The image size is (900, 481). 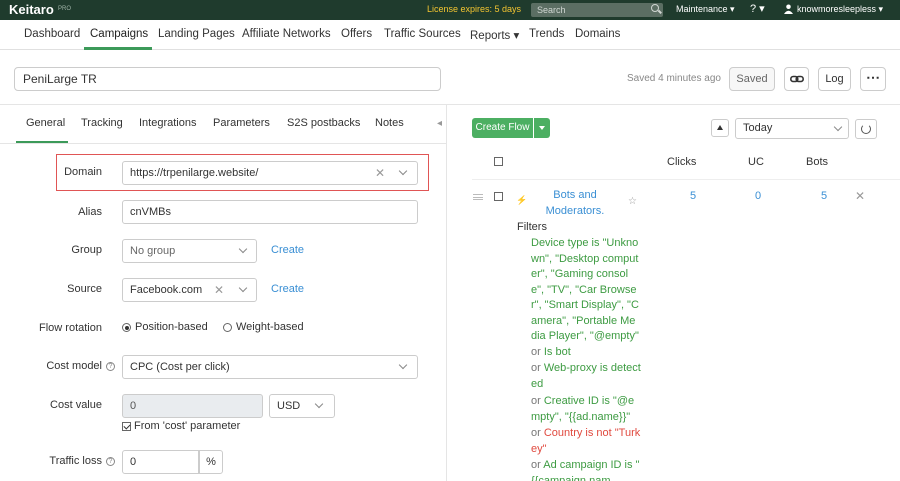 I want to click on nav-trends: Trends, so click(x=546, y=34).